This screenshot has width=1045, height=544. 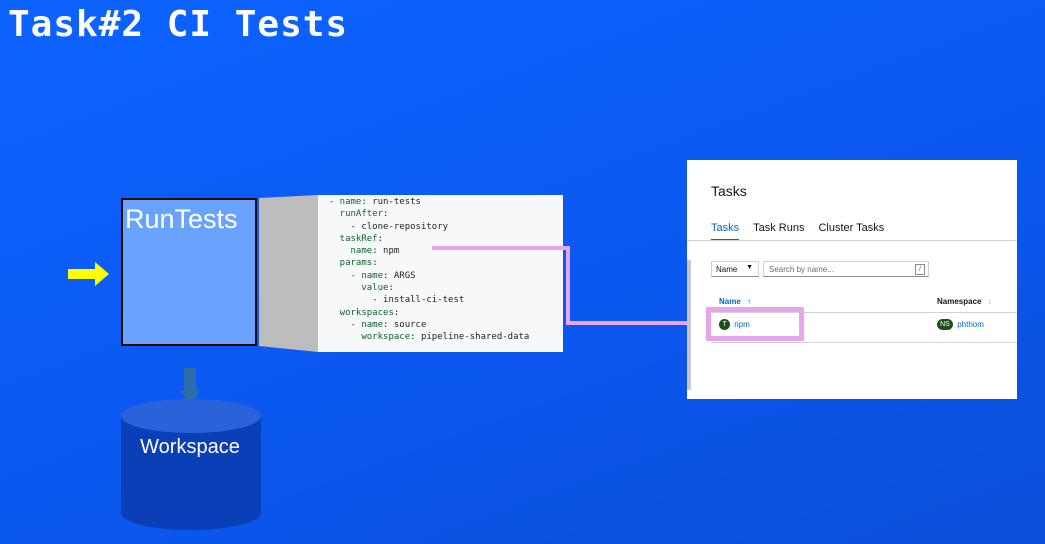 I want to click on highlight-box, so click(x=755, y=324).